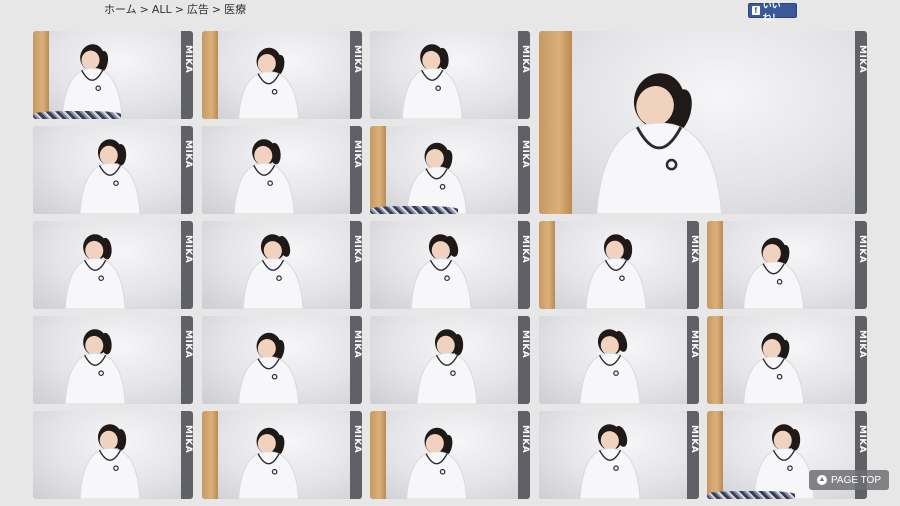 The width and height of the screenshot is (900, 506). I want to click on page-top-label: PAGE TOP, so click(856, 480).